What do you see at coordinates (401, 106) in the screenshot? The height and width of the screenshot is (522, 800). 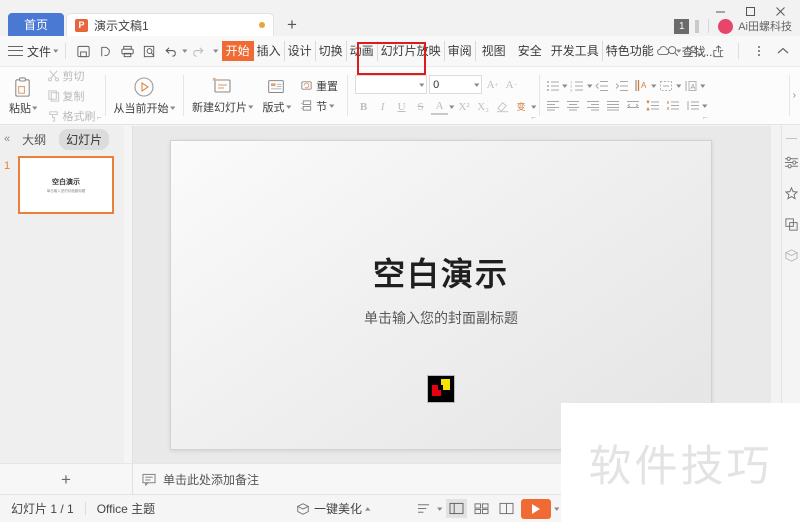 I see `underline-button: U` at bounding box center [401, 106].